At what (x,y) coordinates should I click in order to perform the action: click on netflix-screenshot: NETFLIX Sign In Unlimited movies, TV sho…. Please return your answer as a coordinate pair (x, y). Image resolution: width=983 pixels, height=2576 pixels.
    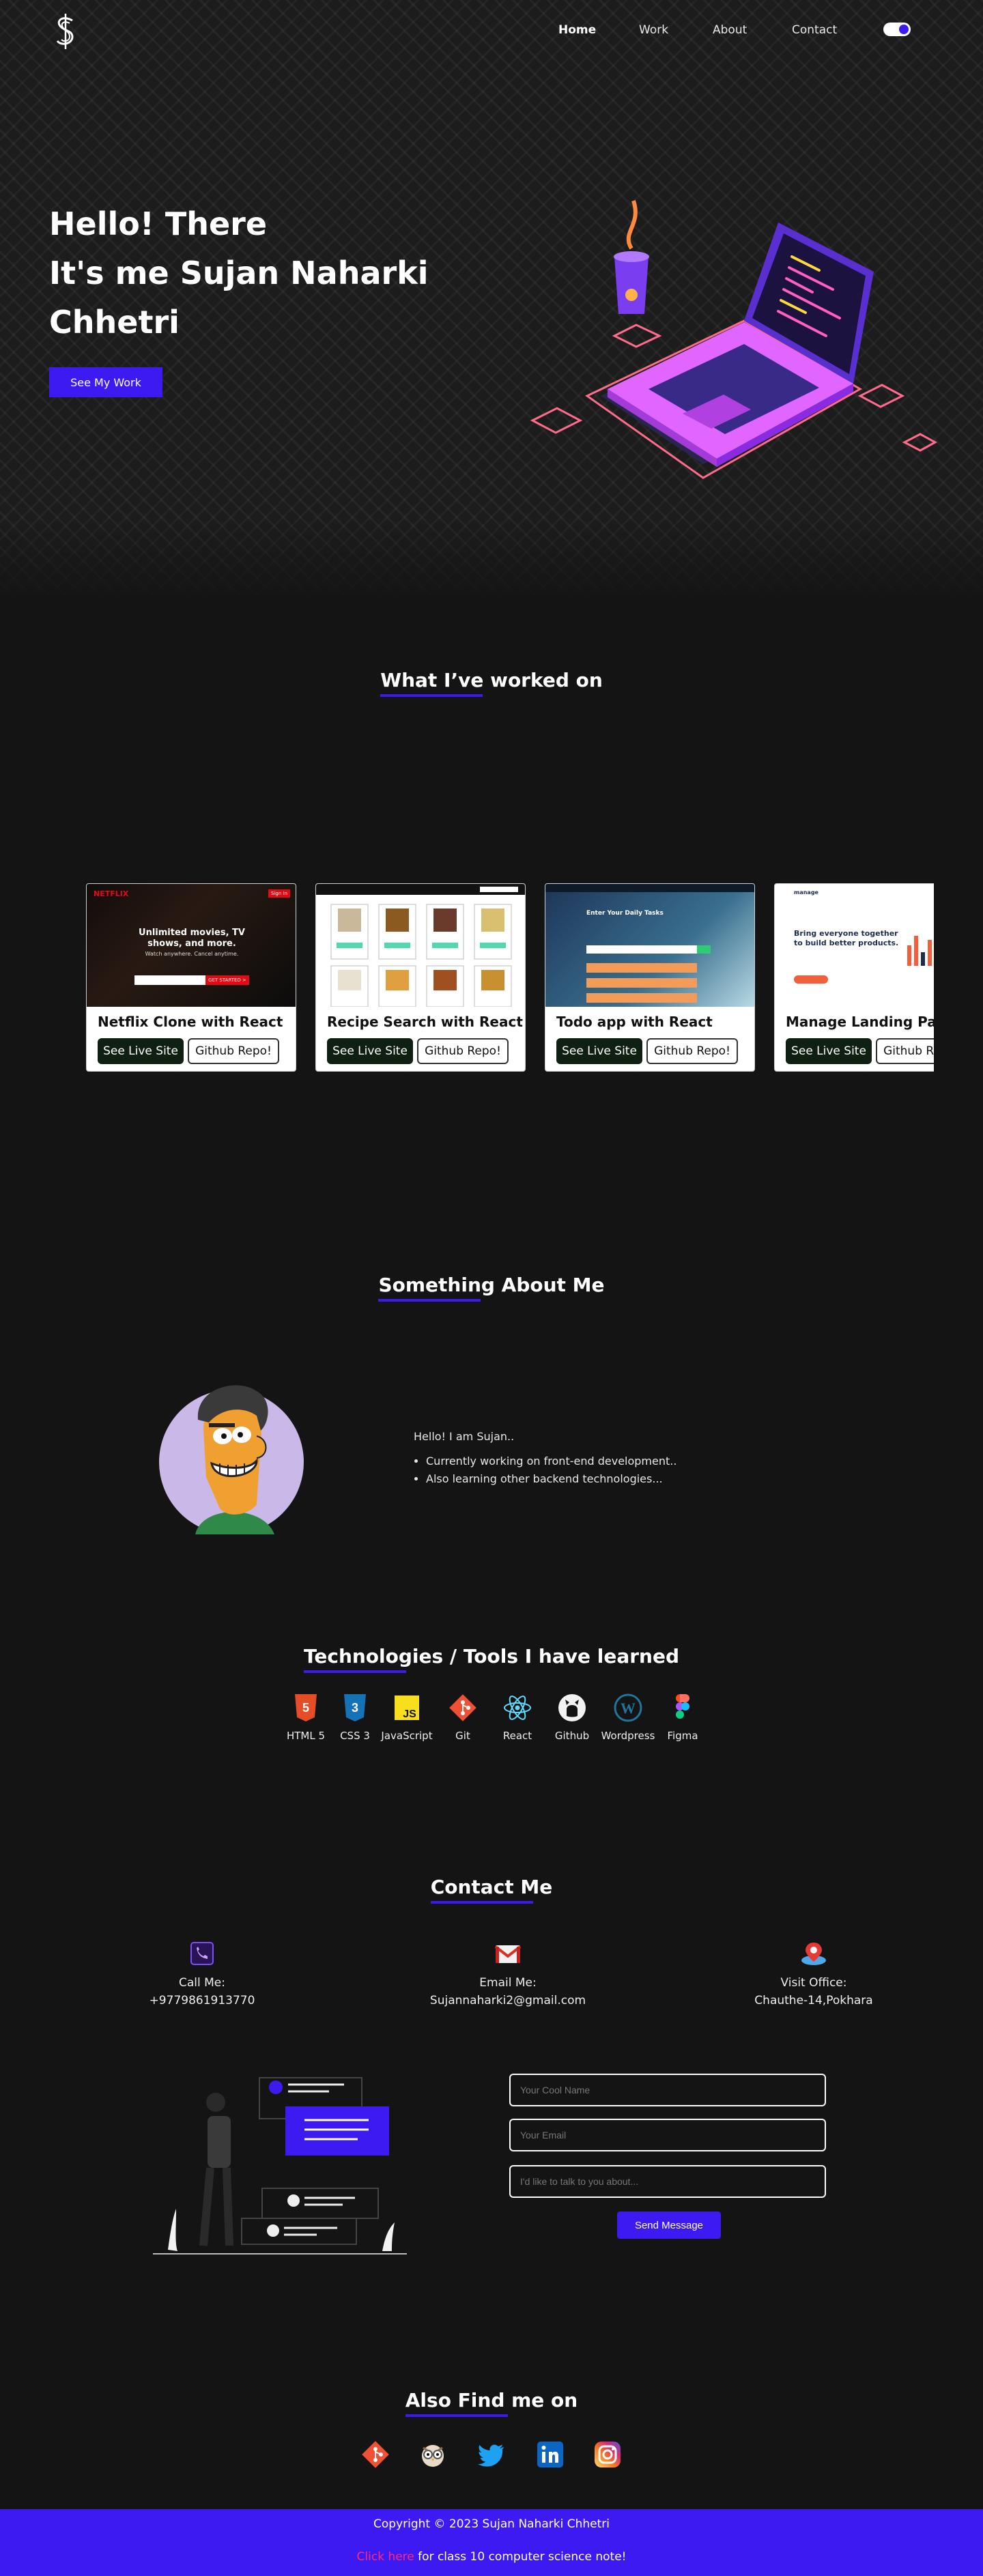
    Looking at the image, I should click on (191, 945).